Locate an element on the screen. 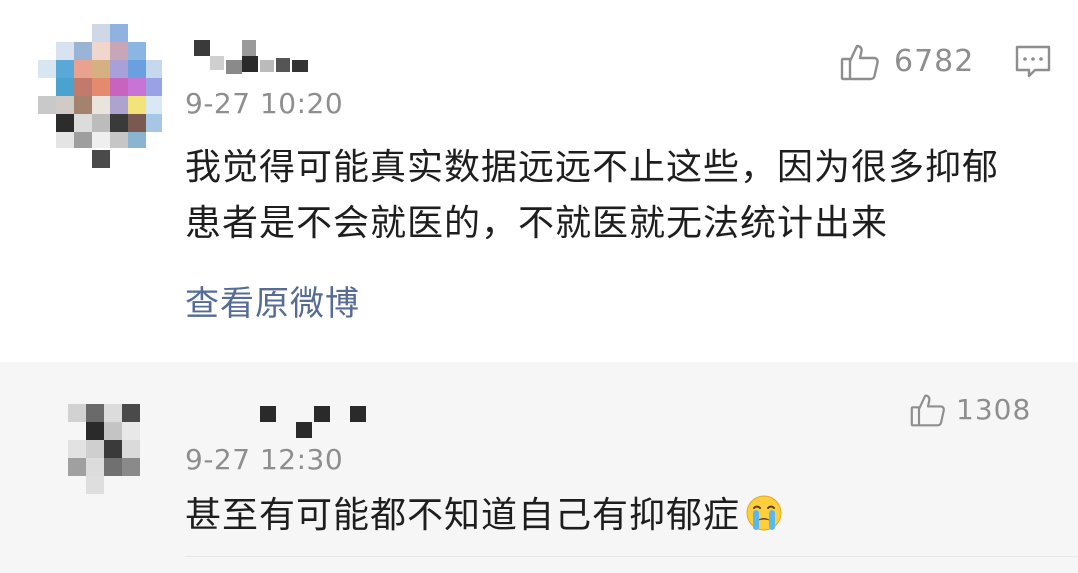  divider is located at coordinates (631, 556).